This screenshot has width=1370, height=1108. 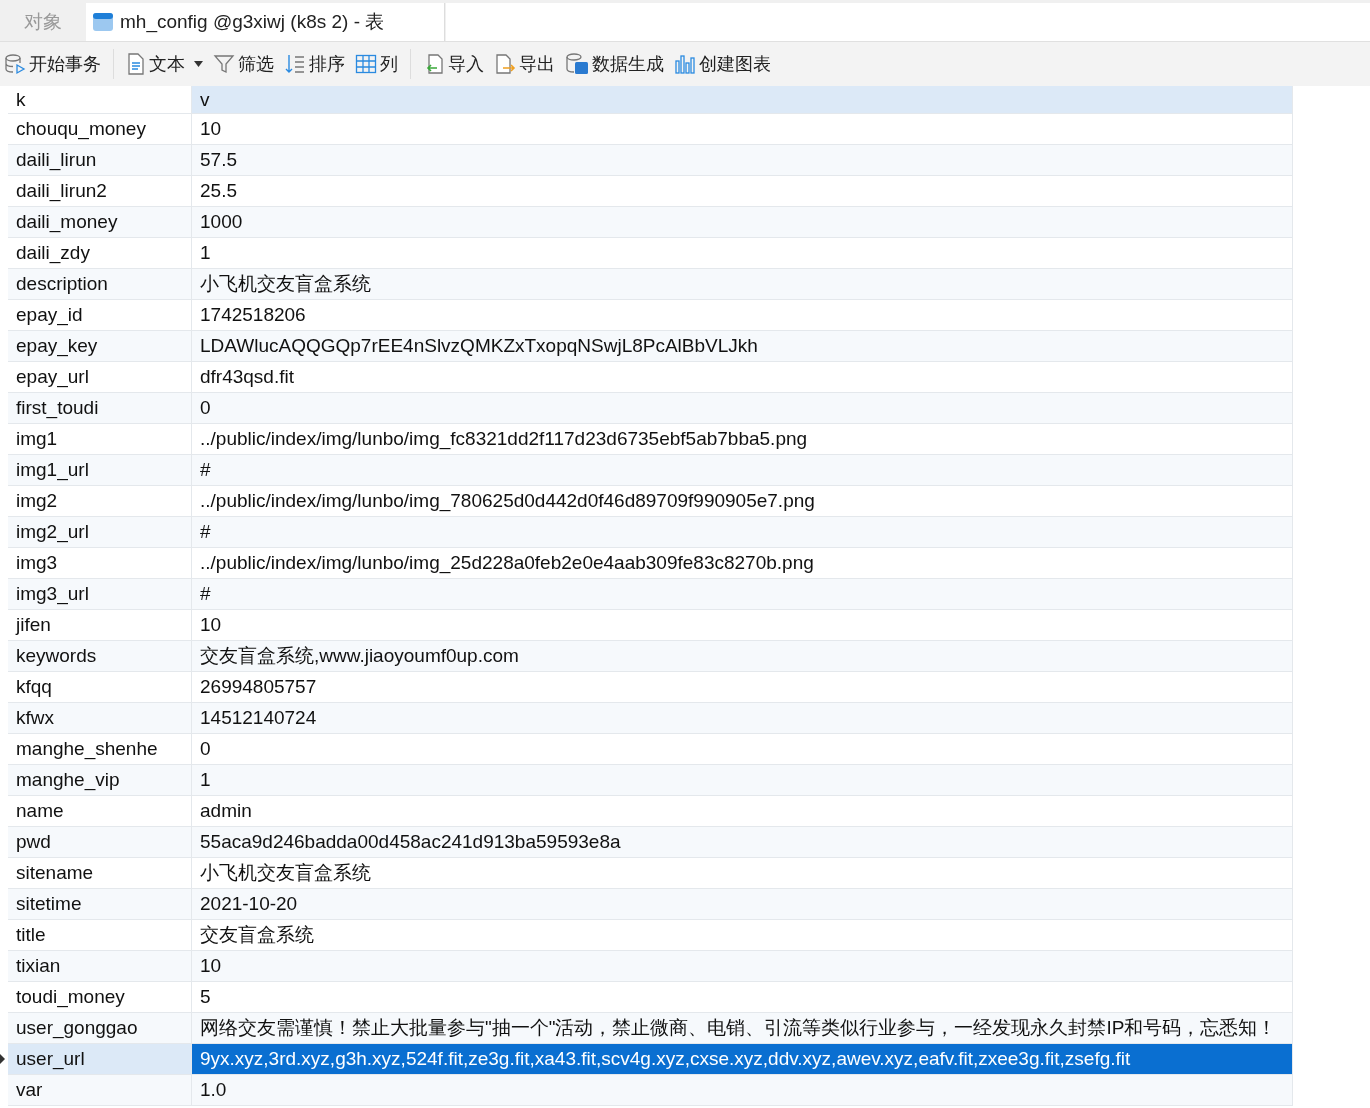 I want to click on toolbar-button: 筛选, so click(x=243, y=64).